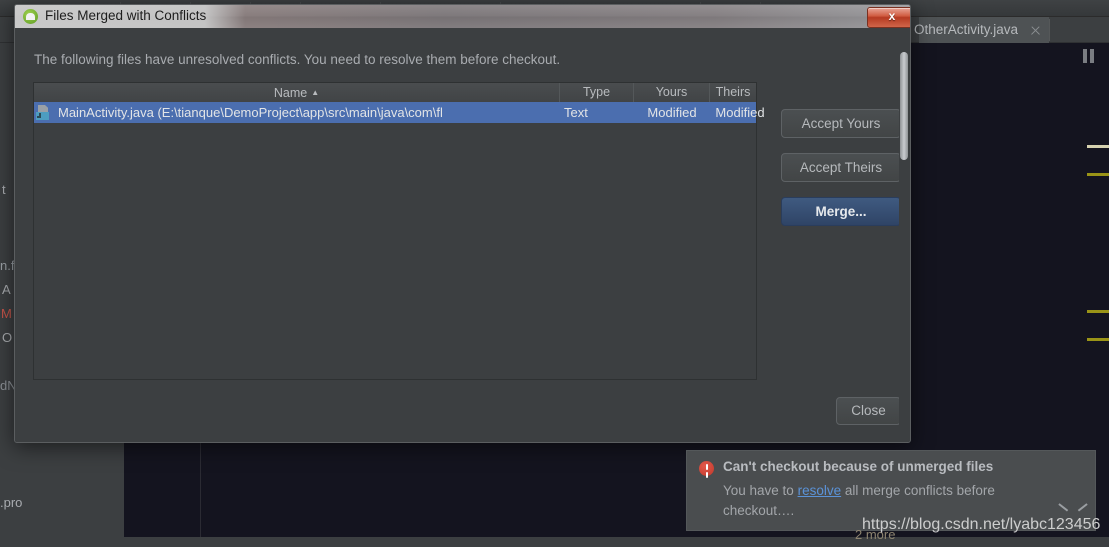 The width and height of the screenshot is (1109, 547). What do you see at coordinates (1068, 507) in the screenshot?
I see `chevron-down-icon` at bounding box center [1068, 507].